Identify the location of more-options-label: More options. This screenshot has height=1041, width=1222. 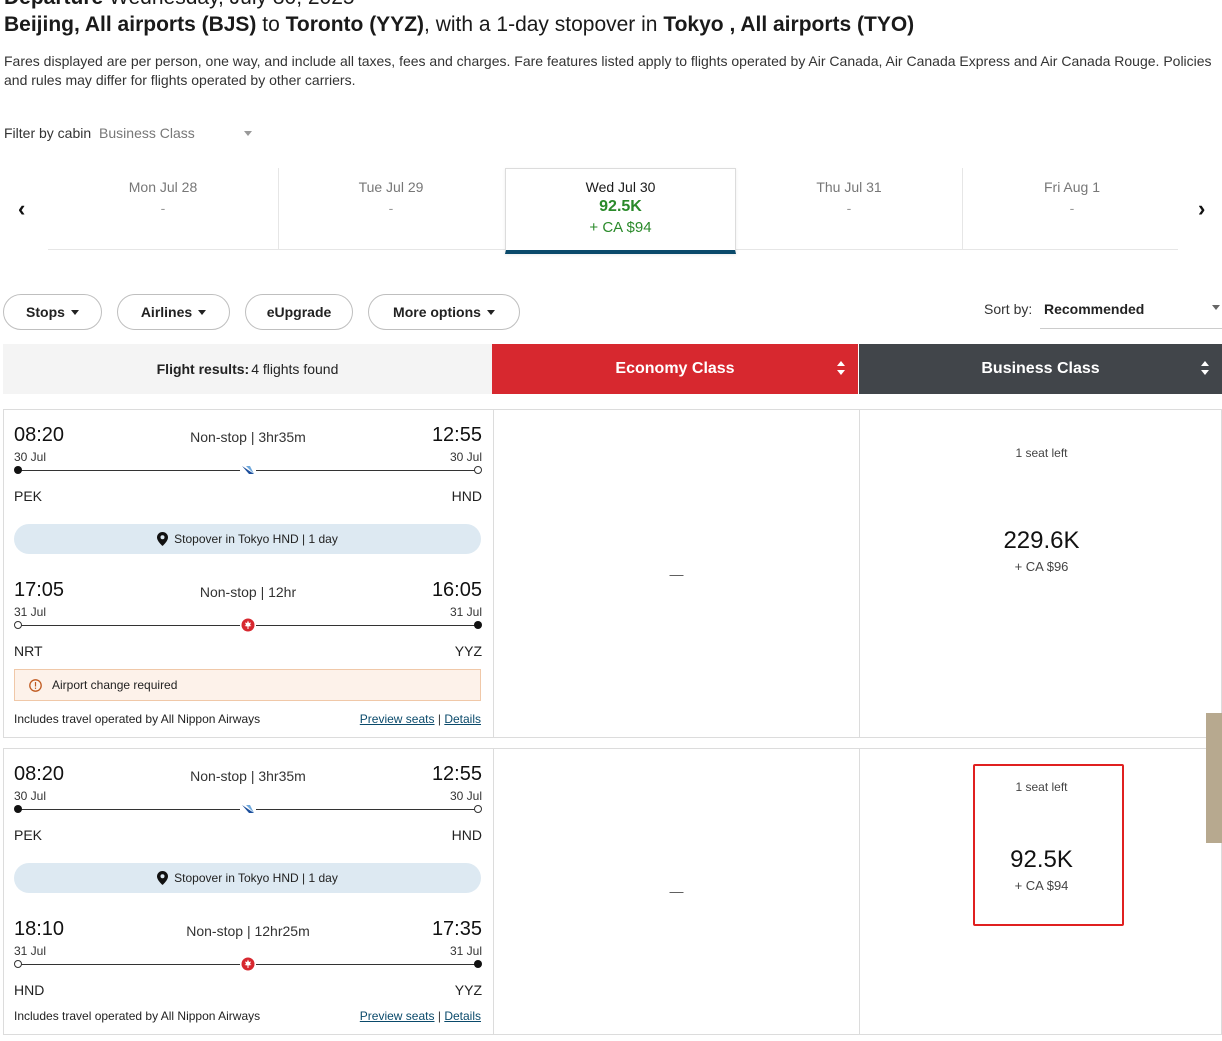
(437, 312).